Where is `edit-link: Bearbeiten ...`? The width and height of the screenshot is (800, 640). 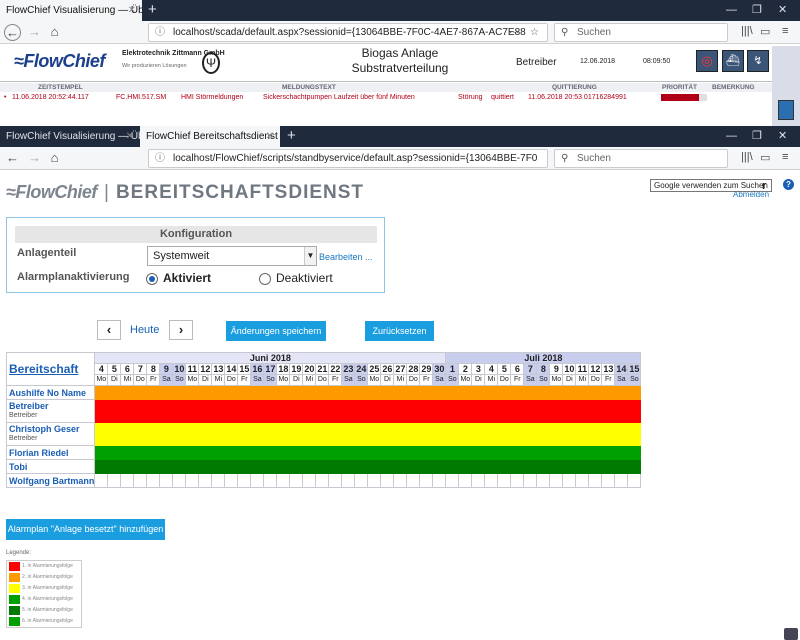
edit-link: Bearbeiten ... is located at coordinates (346, 257).